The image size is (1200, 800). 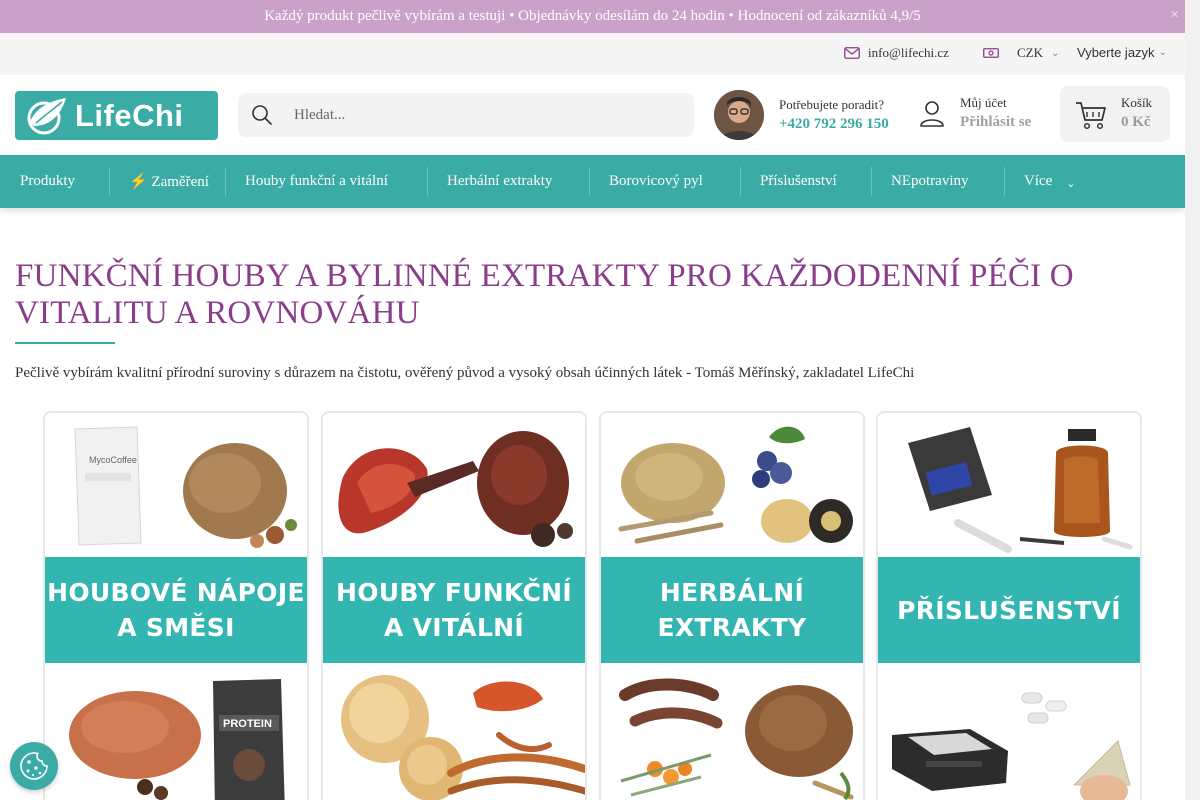 What do you see at coordinates (1192, 400) in the screenshot?
I see `scrollbar` at bounding box center [1192, 400].